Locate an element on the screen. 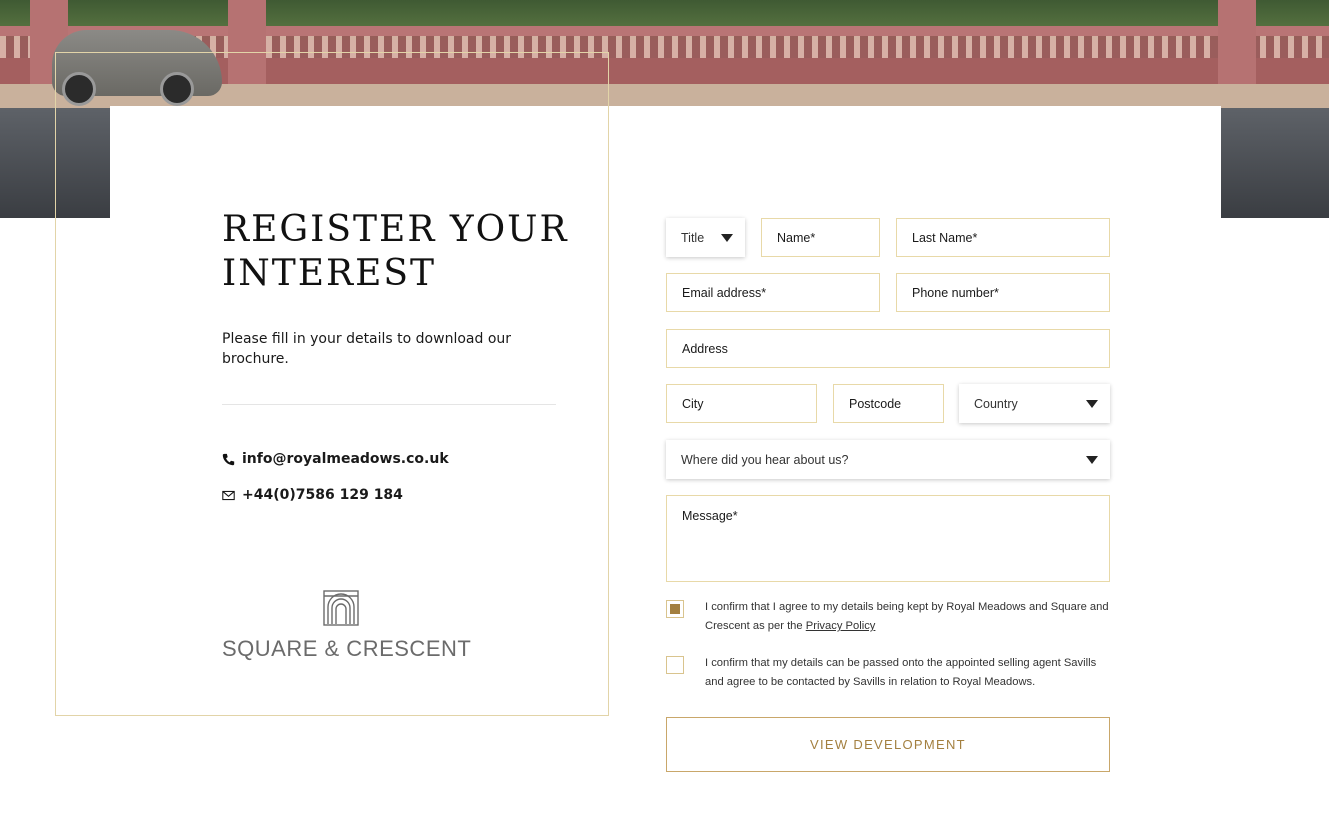 The height and width of the screenshot is (823, 1329). consent-privacy-checkbox is located at coordinates (675, 609).